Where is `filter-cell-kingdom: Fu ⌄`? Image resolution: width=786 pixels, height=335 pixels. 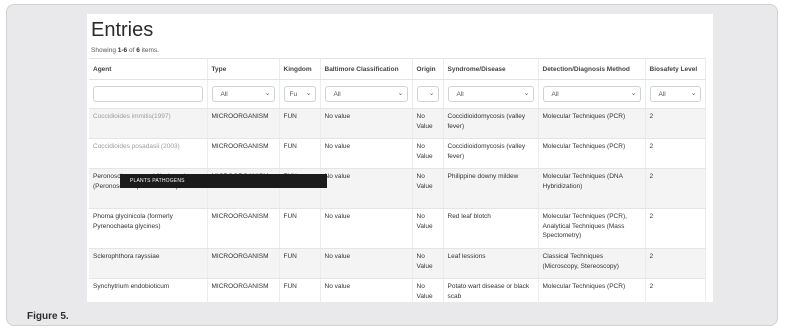 filter-cell-kingdom: Fu ⌄ is located at coordinates (300, 94).